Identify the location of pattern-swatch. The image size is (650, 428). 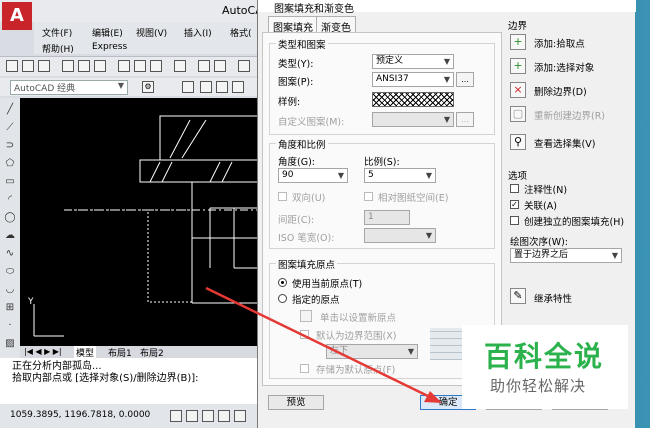
(413, 99).